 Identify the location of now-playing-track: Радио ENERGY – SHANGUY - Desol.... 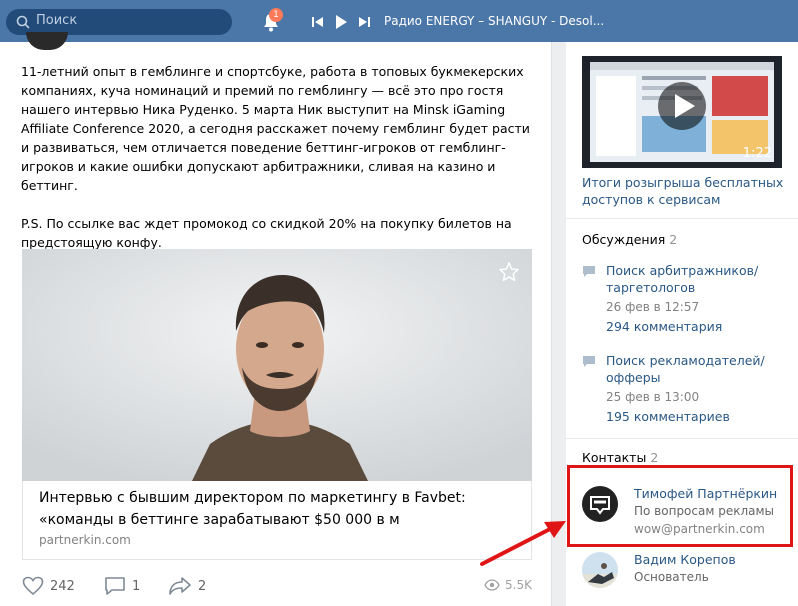
(494, 21).